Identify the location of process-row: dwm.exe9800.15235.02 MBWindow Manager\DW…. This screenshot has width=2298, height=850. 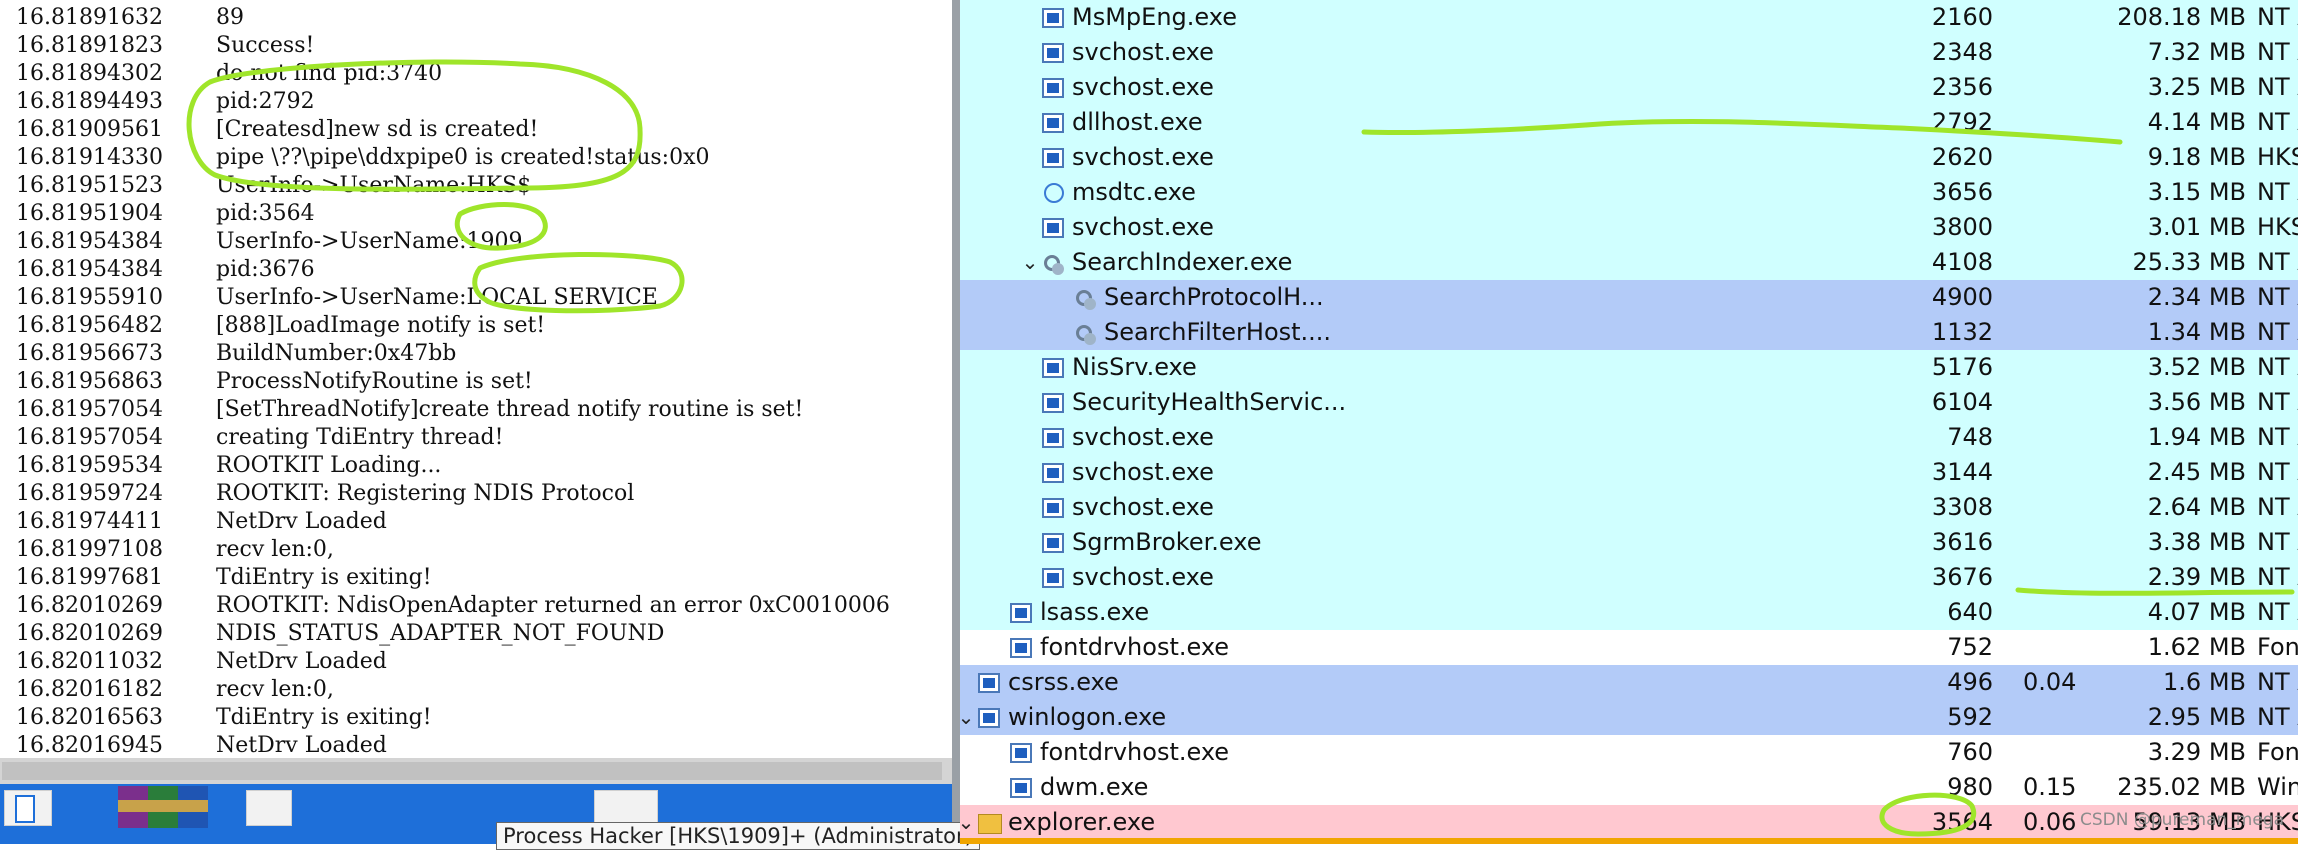
(1629, 787).